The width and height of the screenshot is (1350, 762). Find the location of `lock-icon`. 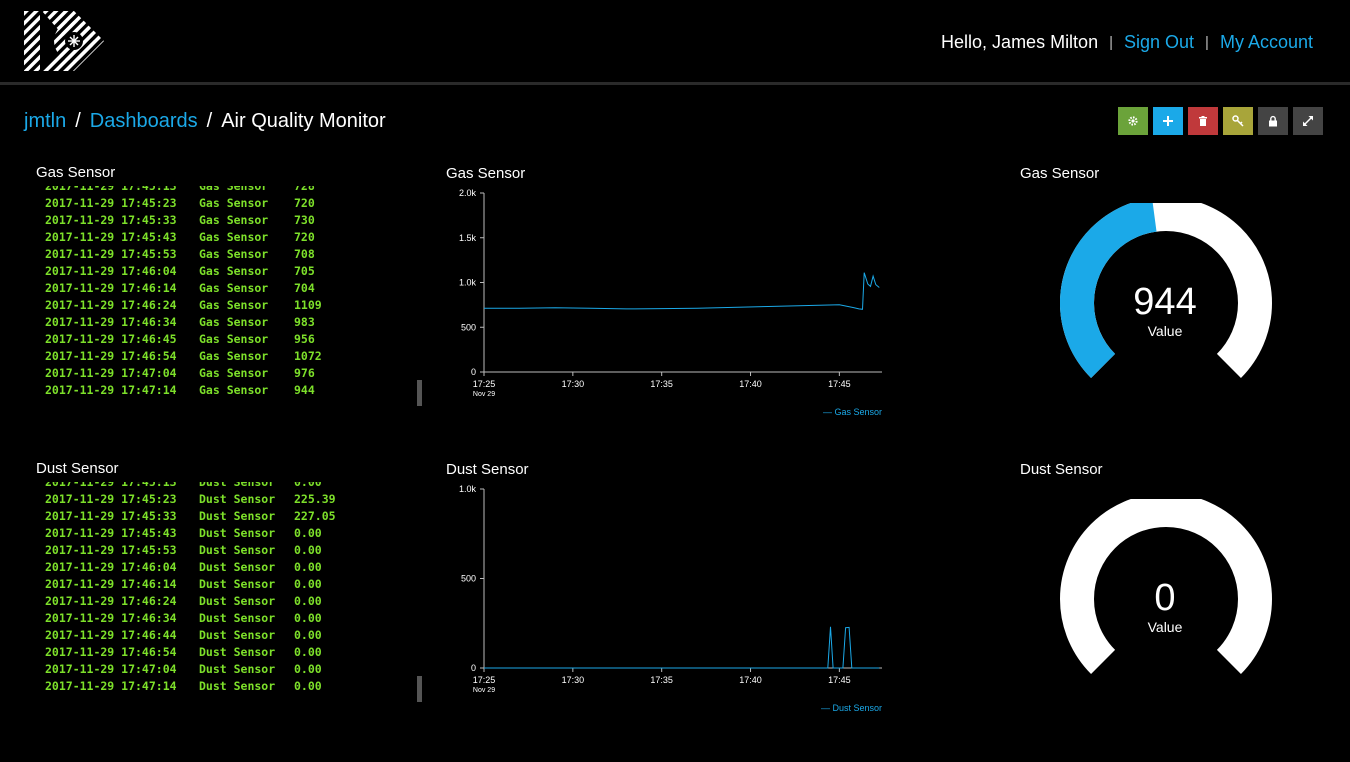

lock-icon is located at coordinates (1273, 121).